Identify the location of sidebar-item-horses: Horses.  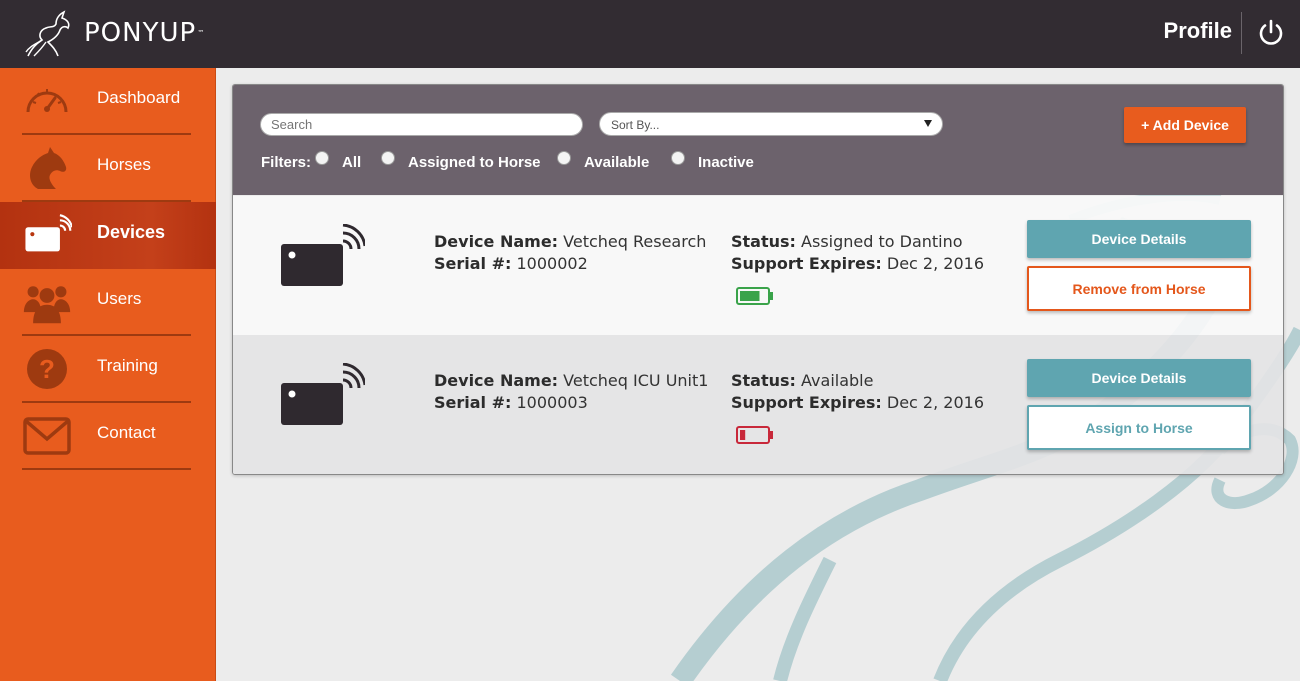
(108, 168).